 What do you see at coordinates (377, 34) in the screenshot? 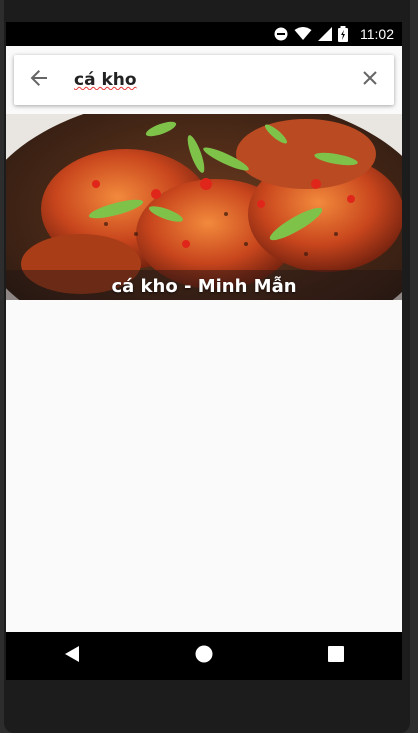
I see `status-time: 11:02` at bounding box center [377, 34].